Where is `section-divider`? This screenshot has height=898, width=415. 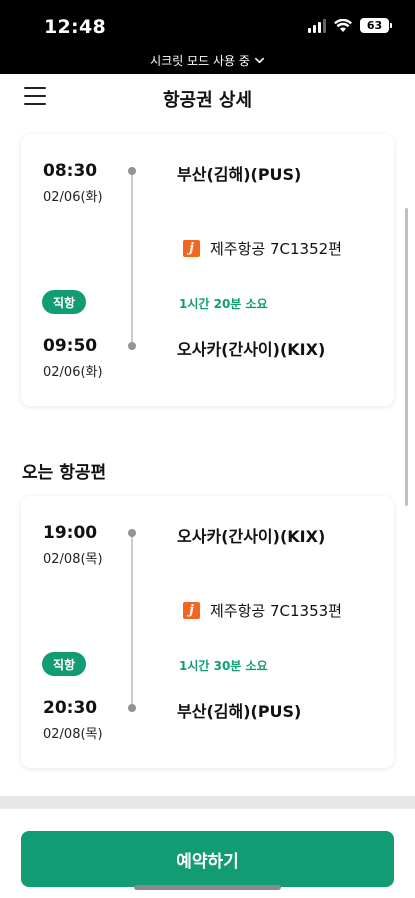
section-divider is located at coordinates (207, 802).